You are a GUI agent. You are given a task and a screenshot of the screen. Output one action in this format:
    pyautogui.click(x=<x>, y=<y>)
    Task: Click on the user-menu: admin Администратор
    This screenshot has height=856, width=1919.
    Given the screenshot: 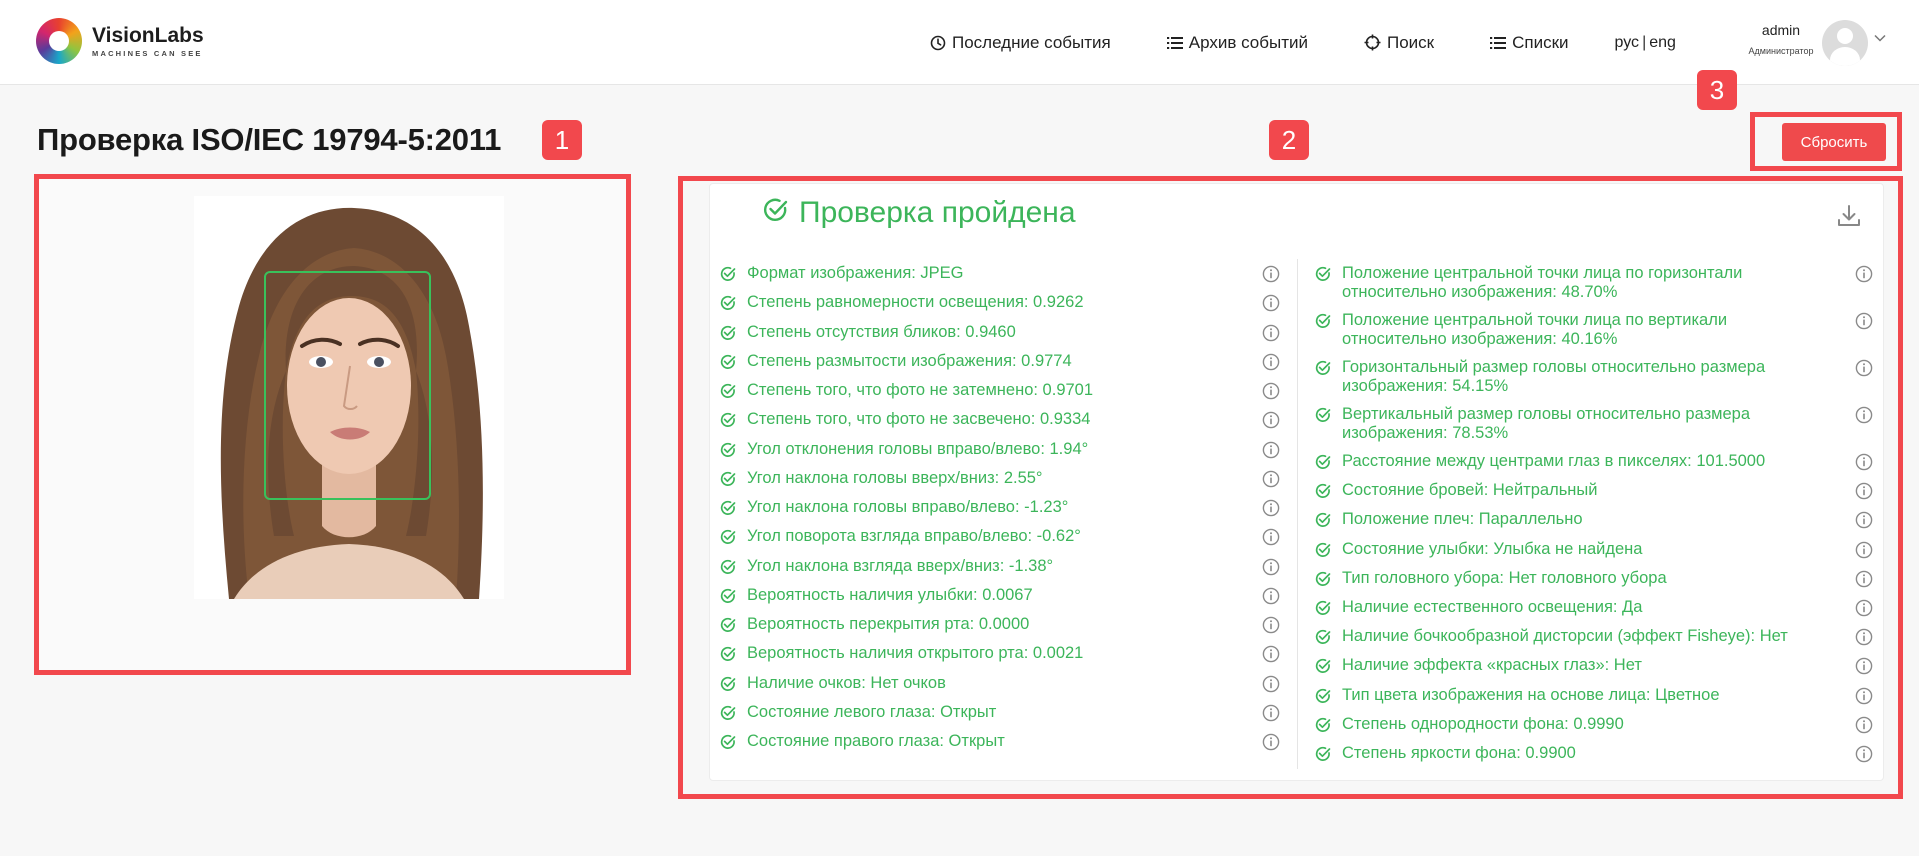 What is the action you would take?
    pyautogui.click(x=1815, y=43)
    